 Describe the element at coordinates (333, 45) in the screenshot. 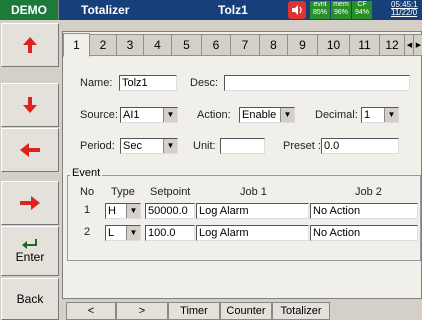

I see `tab-10: 10` at that location.